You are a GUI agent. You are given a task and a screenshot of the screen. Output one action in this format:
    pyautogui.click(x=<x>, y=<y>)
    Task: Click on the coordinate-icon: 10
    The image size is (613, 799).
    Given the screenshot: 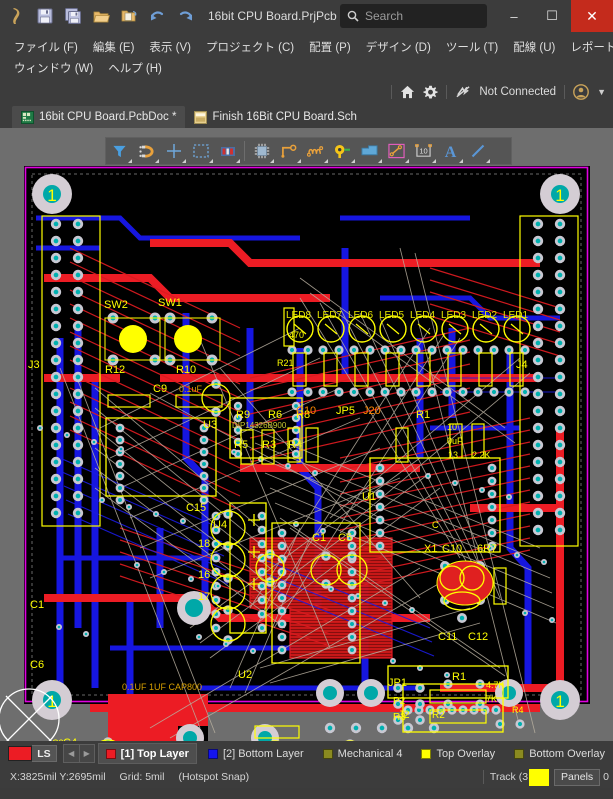 What is the action you would take?
    pyautogui.click(x=423, y=151)
    